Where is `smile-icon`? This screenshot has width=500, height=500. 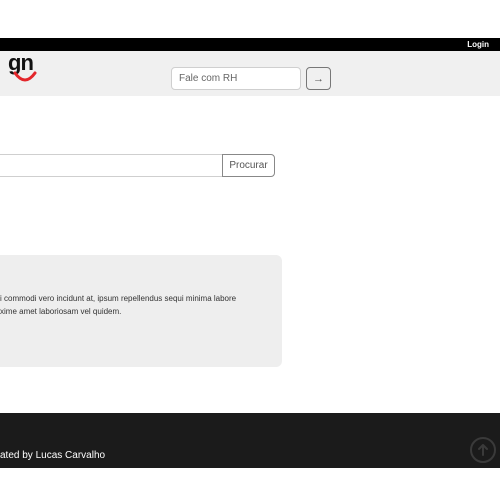 smile-icon is located at coordinates (25, 76).